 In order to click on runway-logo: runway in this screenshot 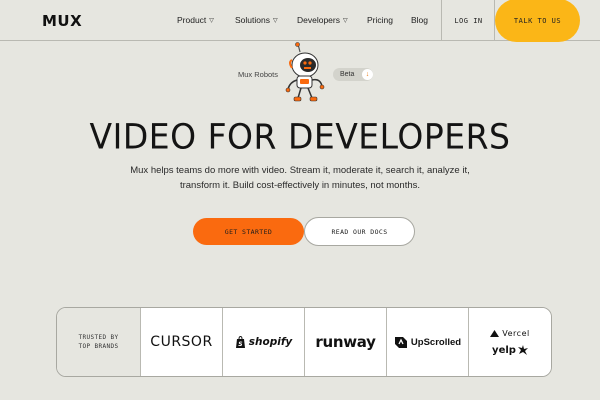, I will do `click(345, 342)`.